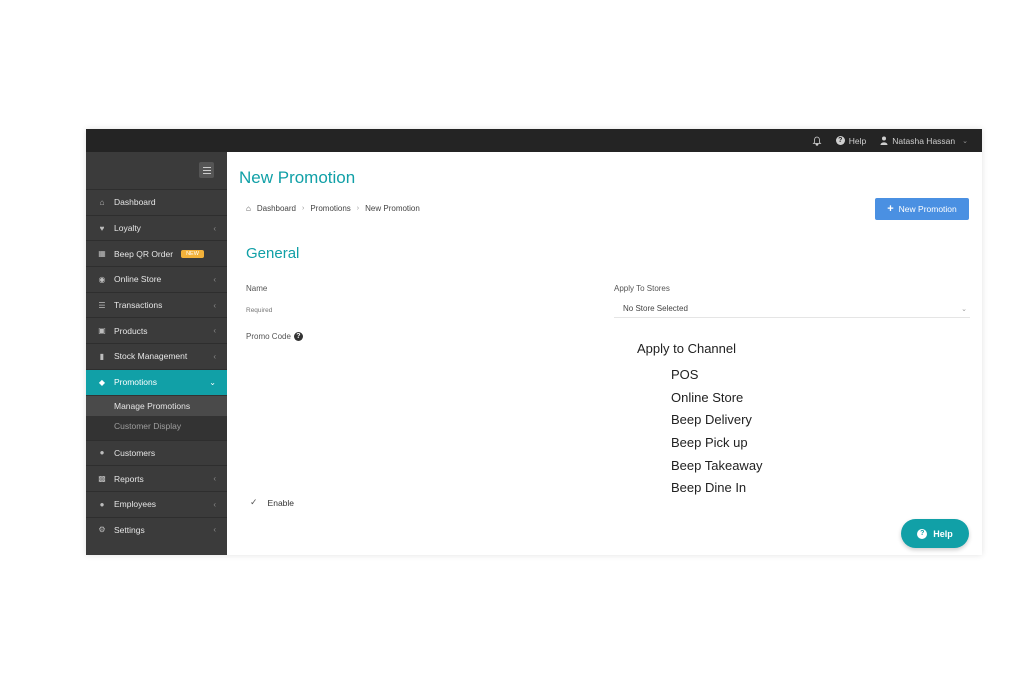 This screenshot has height=683, width=1024. I want to click on globe-icon: ◉, so click(102, 279).